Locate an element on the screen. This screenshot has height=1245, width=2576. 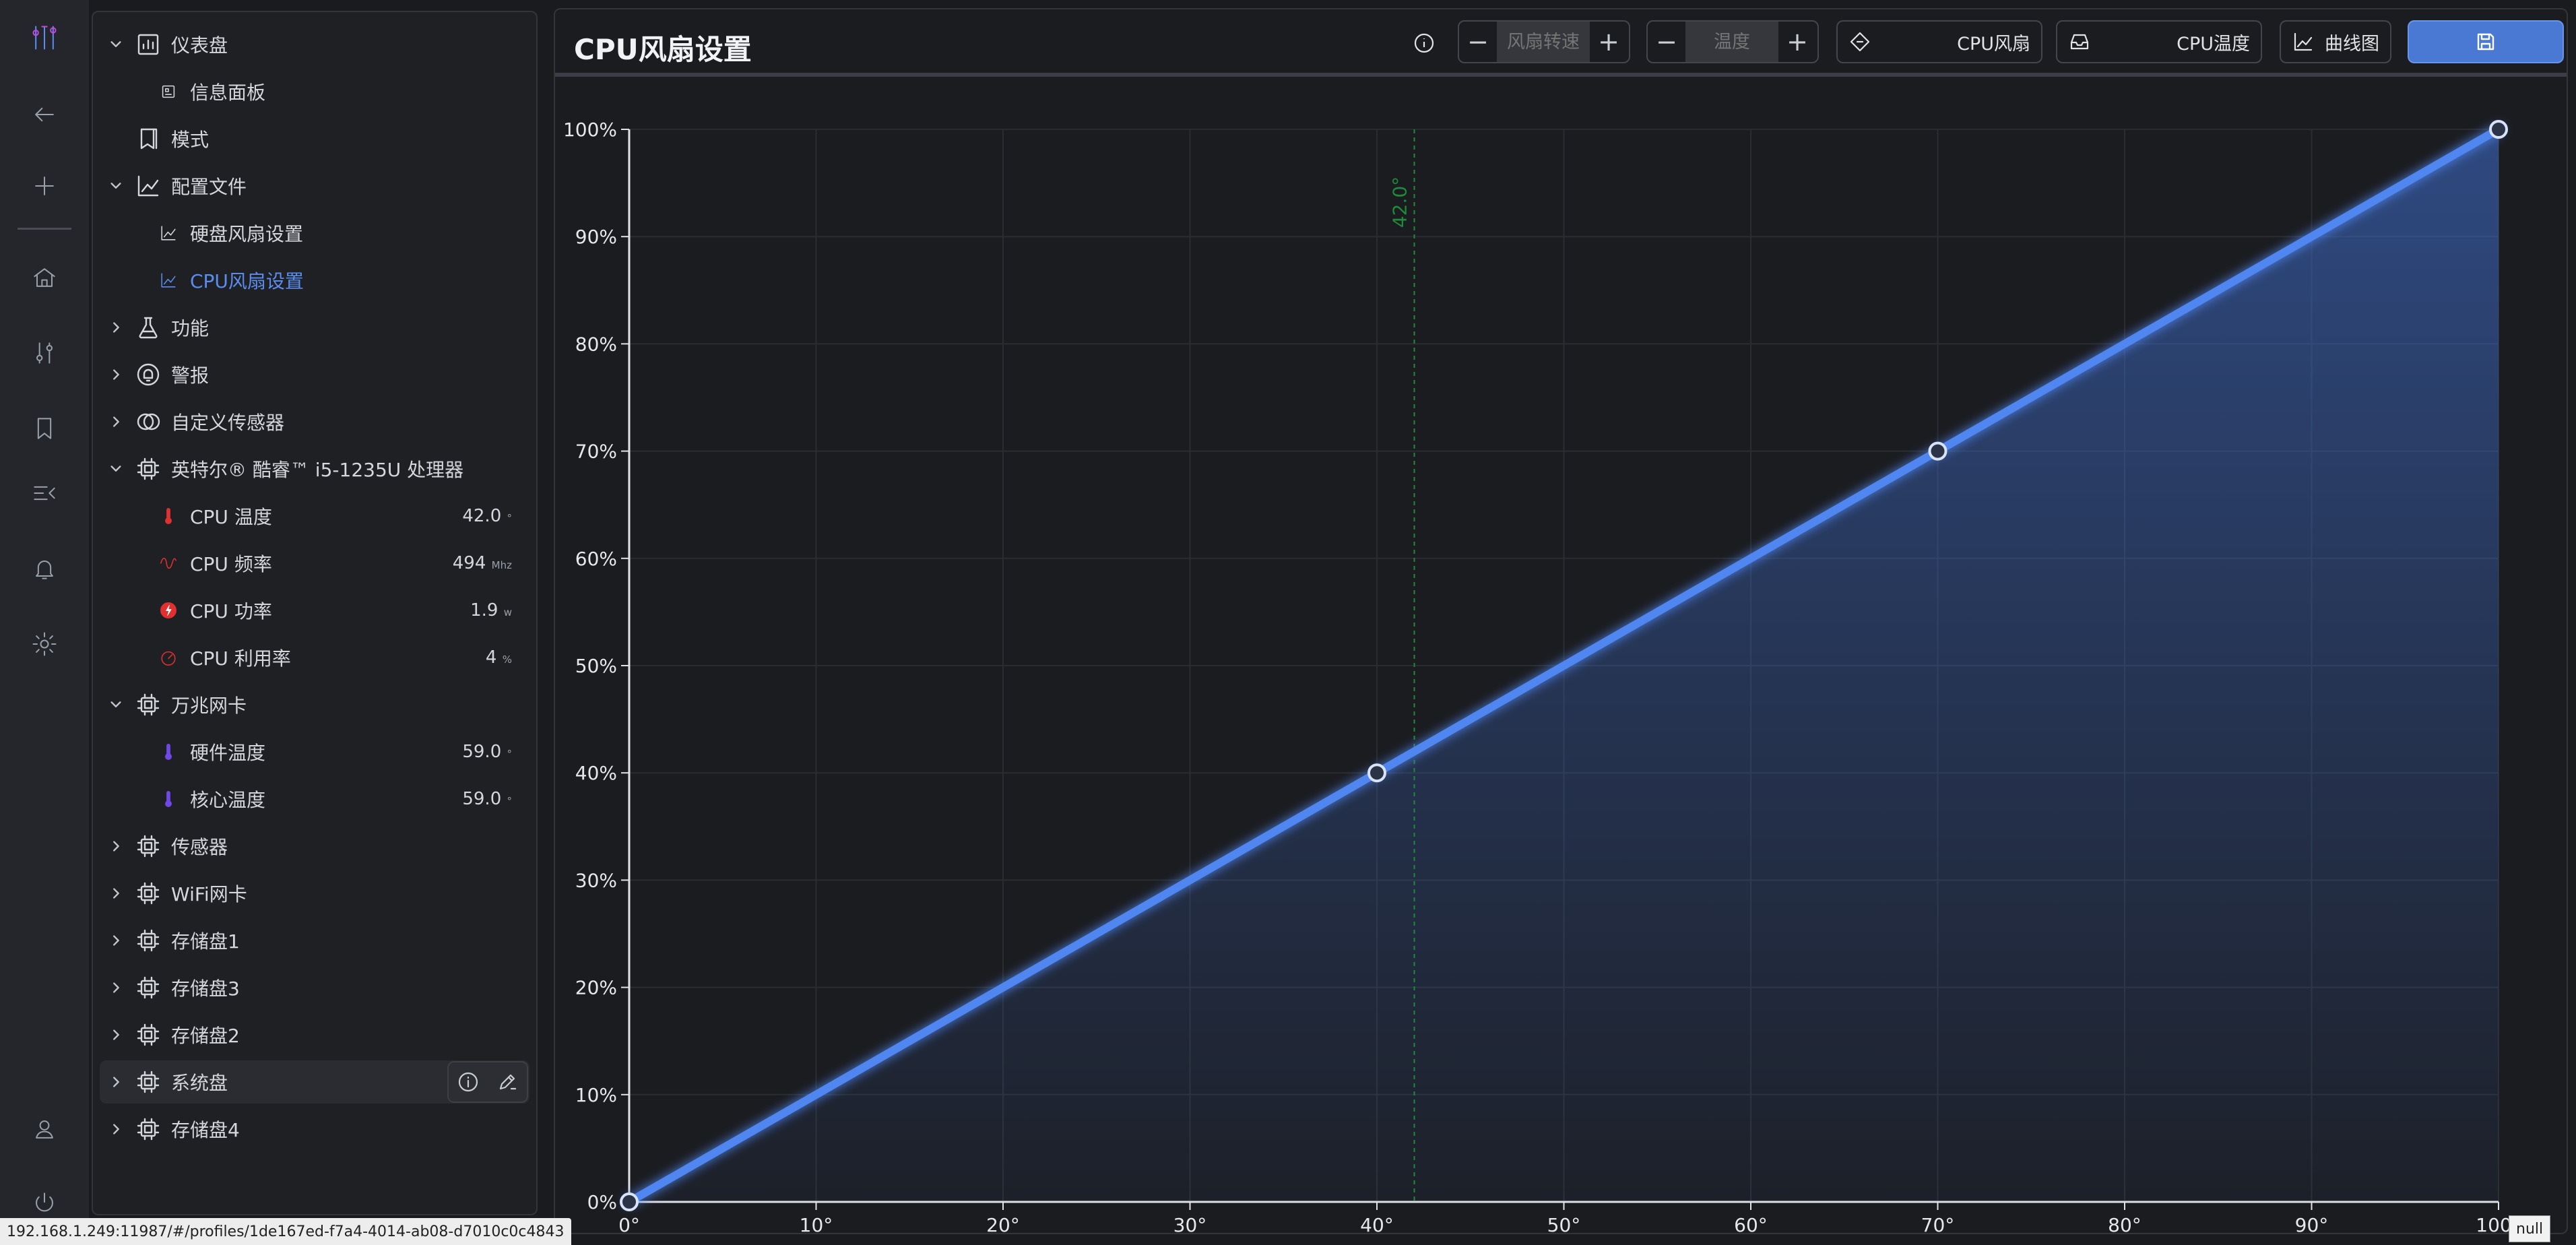
nav-features: 功能 is located at coordinates (315, 327).